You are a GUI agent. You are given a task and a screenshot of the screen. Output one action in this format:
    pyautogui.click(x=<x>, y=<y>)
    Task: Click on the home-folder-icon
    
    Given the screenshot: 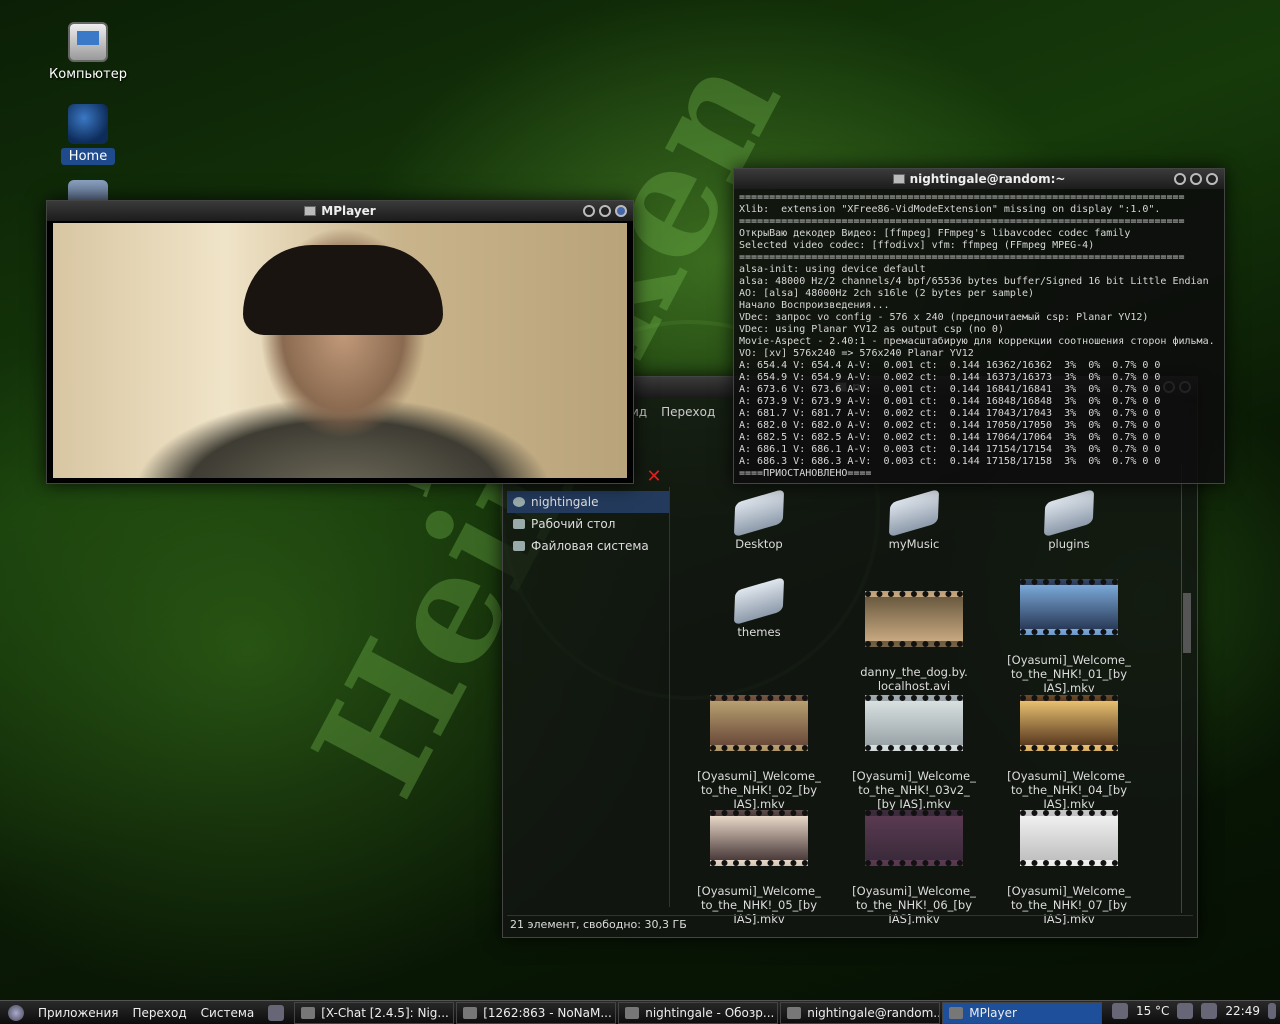 What is the action you would take?
    pyautogui.click(x=88, y=124)
    